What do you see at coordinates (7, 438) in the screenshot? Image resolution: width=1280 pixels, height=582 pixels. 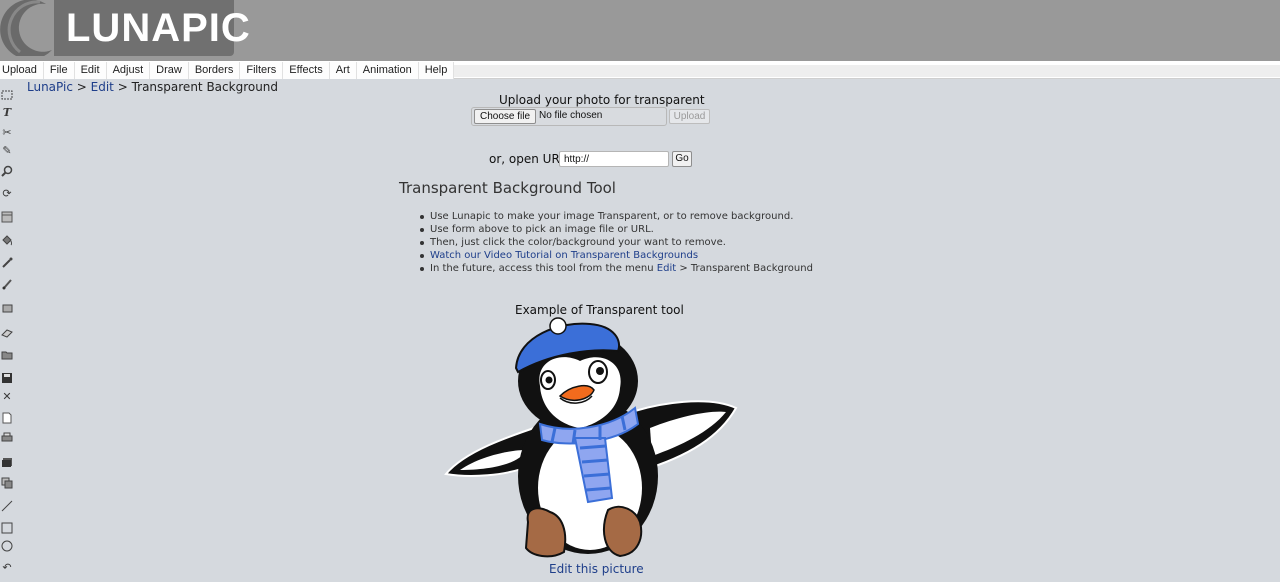 I see `print-icon` at bounding box center [7, 438].